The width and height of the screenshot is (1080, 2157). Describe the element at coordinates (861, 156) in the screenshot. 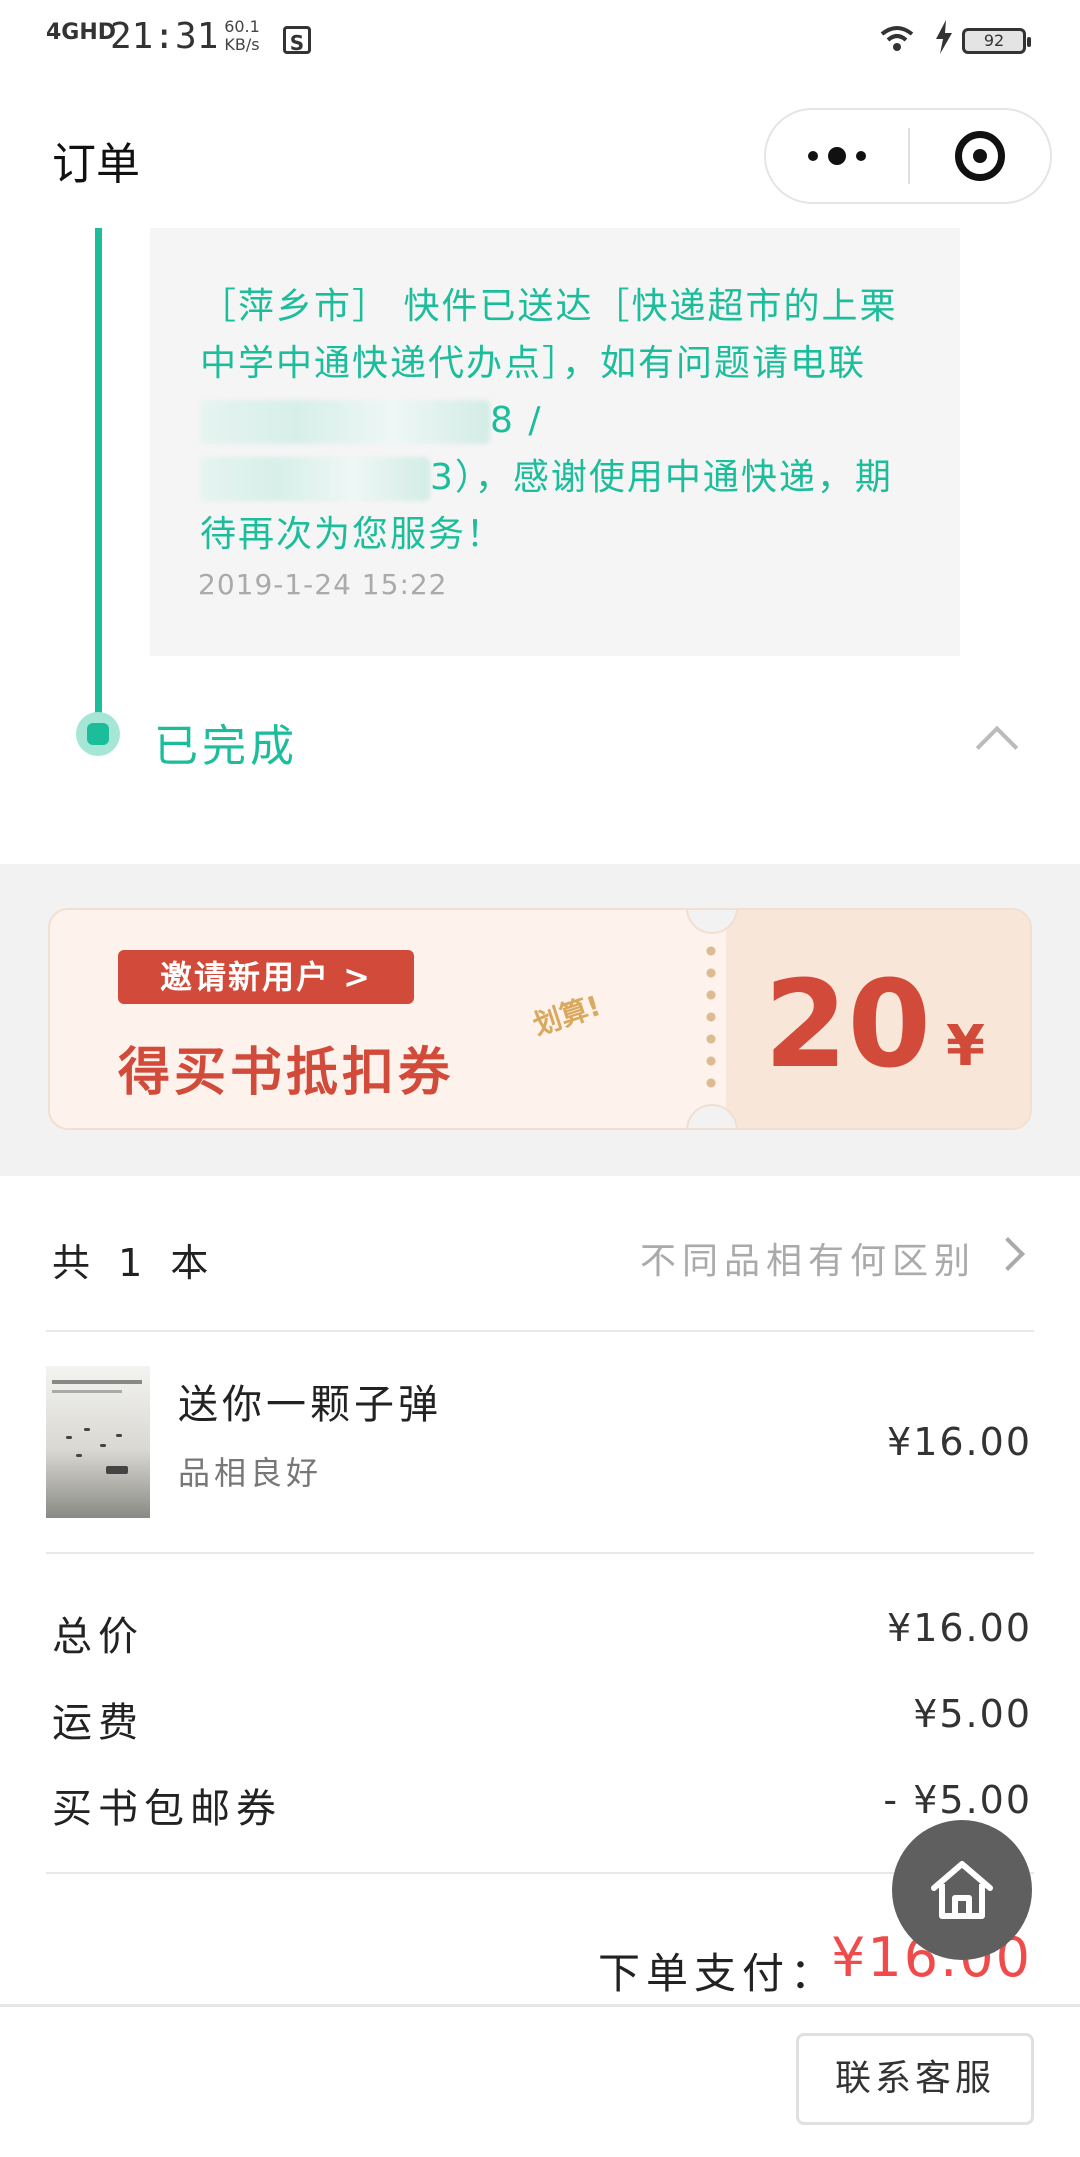

I see `more-dots-icon-right` at that location.